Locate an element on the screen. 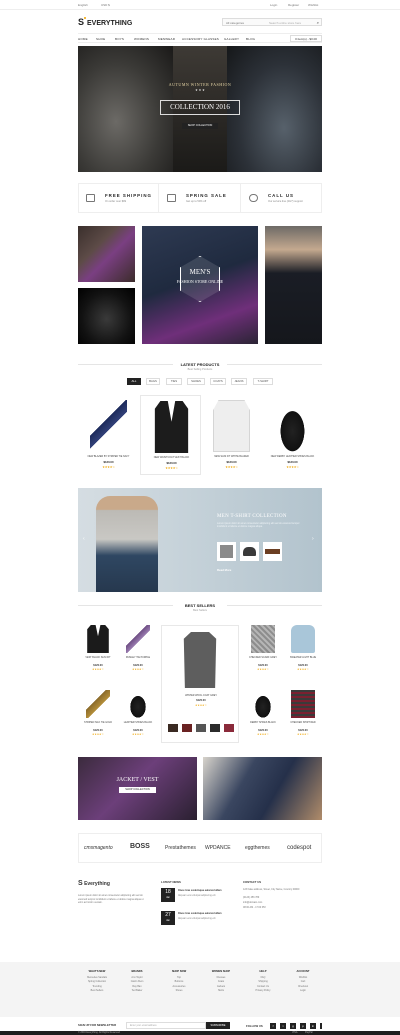 Image resolution: width=400 pixels, height=1035 pixels. product-name: LEATHER SHOES BLACK is located at coordinates (138, 722).